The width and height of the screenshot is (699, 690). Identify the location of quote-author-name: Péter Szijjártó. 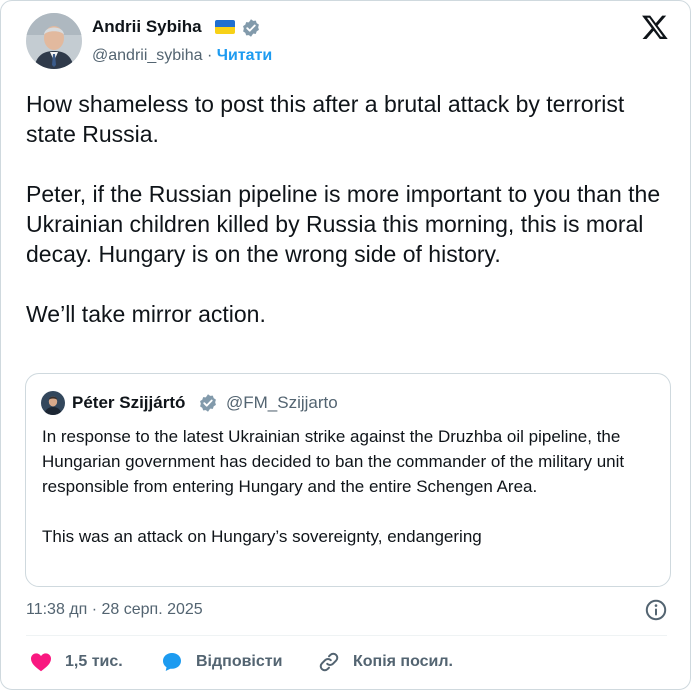
(129, 402).